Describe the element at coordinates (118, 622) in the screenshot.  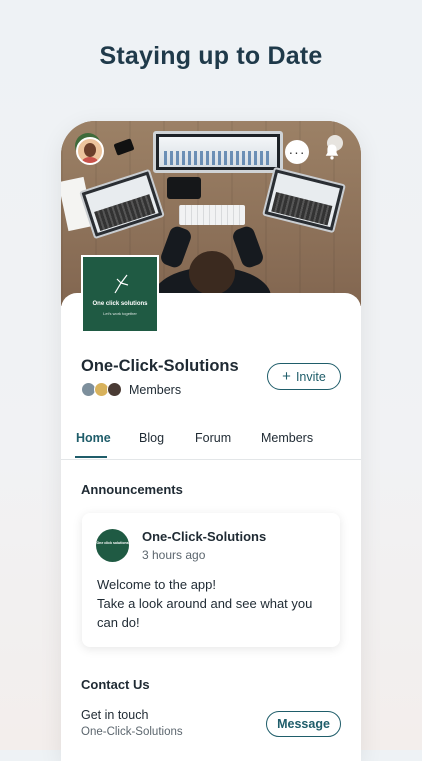
I see `post-line: can do!` at that location.